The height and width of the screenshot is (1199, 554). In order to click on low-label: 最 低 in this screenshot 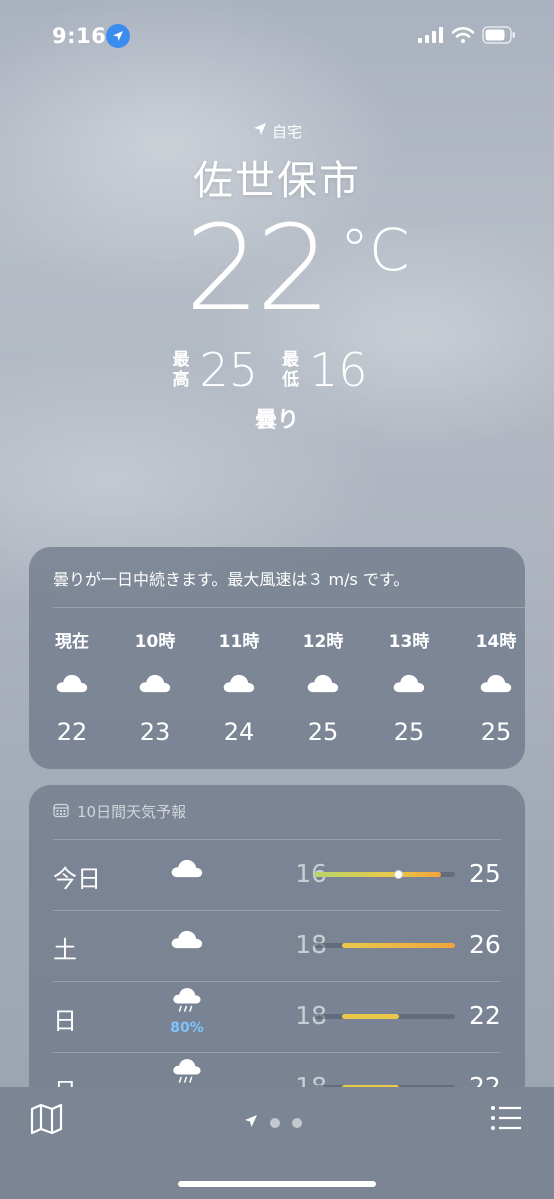, I will do `click(290, 370)`.